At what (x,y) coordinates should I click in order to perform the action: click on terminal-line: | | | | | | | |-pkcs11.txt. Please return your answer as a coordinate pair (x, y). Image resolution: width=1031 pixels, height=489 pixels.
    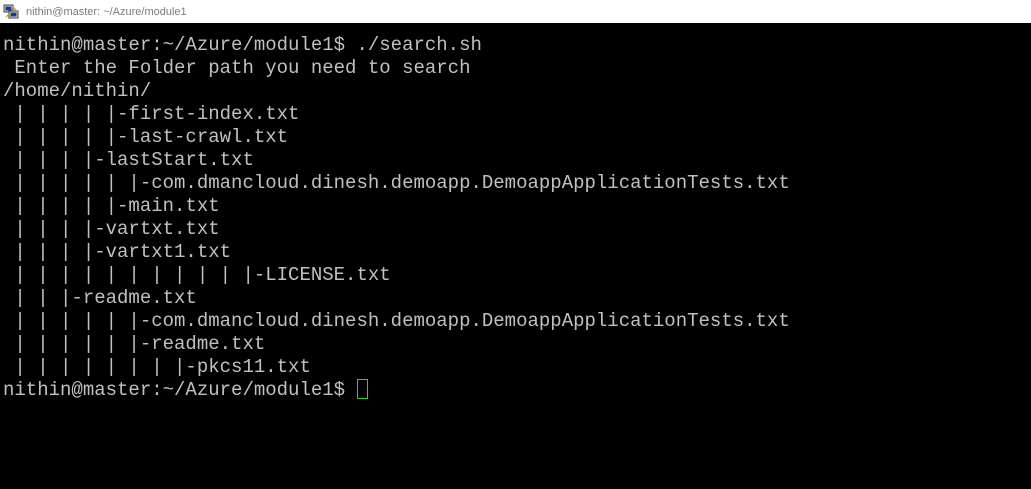
    Looking at the image, I should click on (157, 367).